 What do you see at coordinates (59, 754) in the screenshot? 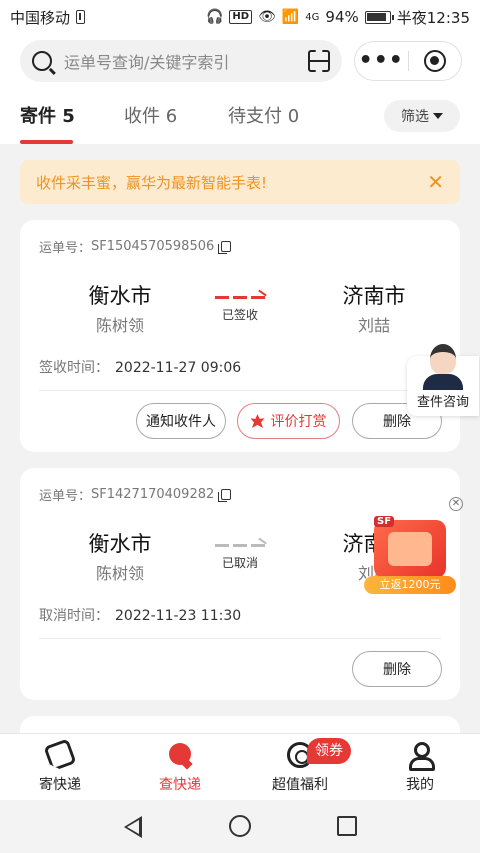
I see `send-icon` at bounding box center [59, 754].